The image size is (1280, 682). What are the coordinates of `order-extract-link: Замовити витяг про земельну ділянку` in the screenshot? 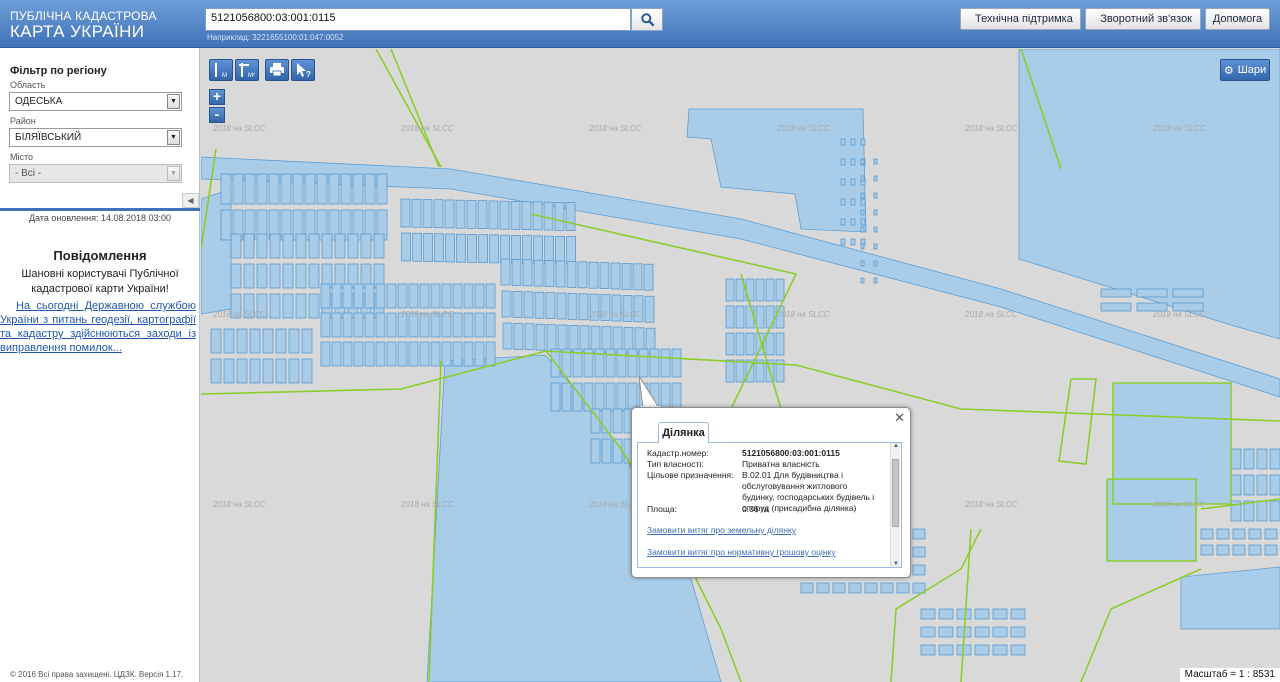 It's located at (721, 530).